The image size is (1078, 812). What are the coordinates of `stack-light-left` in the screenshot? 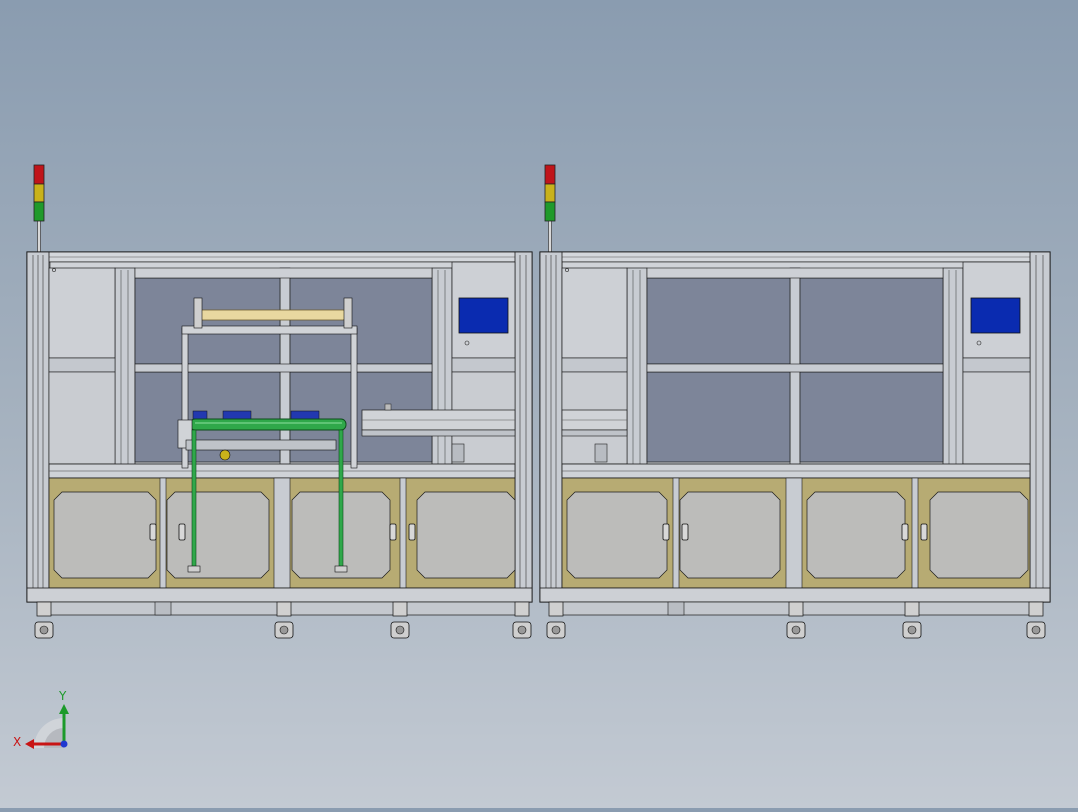 It's located at (39, 209).